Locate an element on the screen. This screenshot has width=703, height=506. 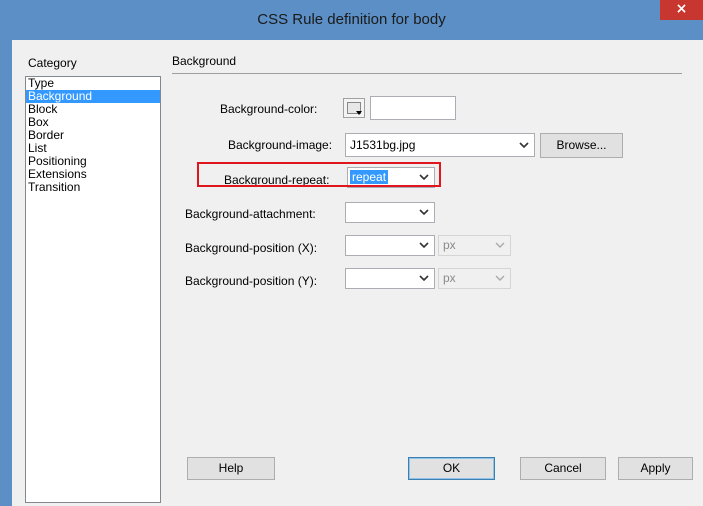
background-attachment-label: Background-attachment: is located at coordinates (250, 214).